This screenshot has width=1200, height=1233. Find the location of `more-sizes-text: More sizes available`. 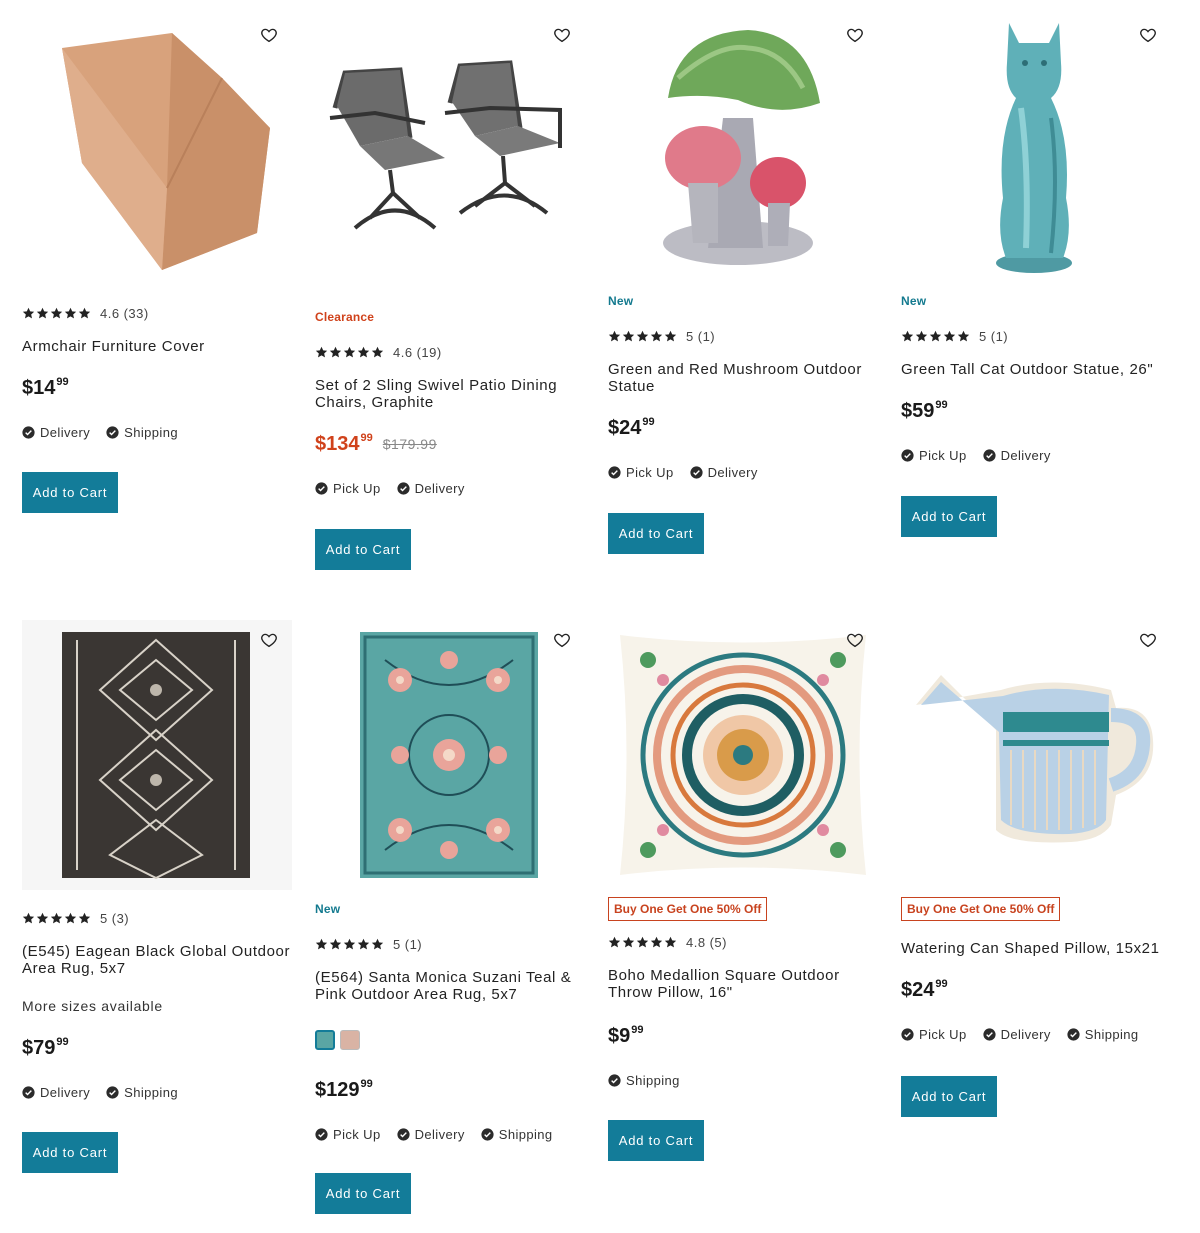

more-sizes-text: More sizes available is located at coordinates (157, 1006).